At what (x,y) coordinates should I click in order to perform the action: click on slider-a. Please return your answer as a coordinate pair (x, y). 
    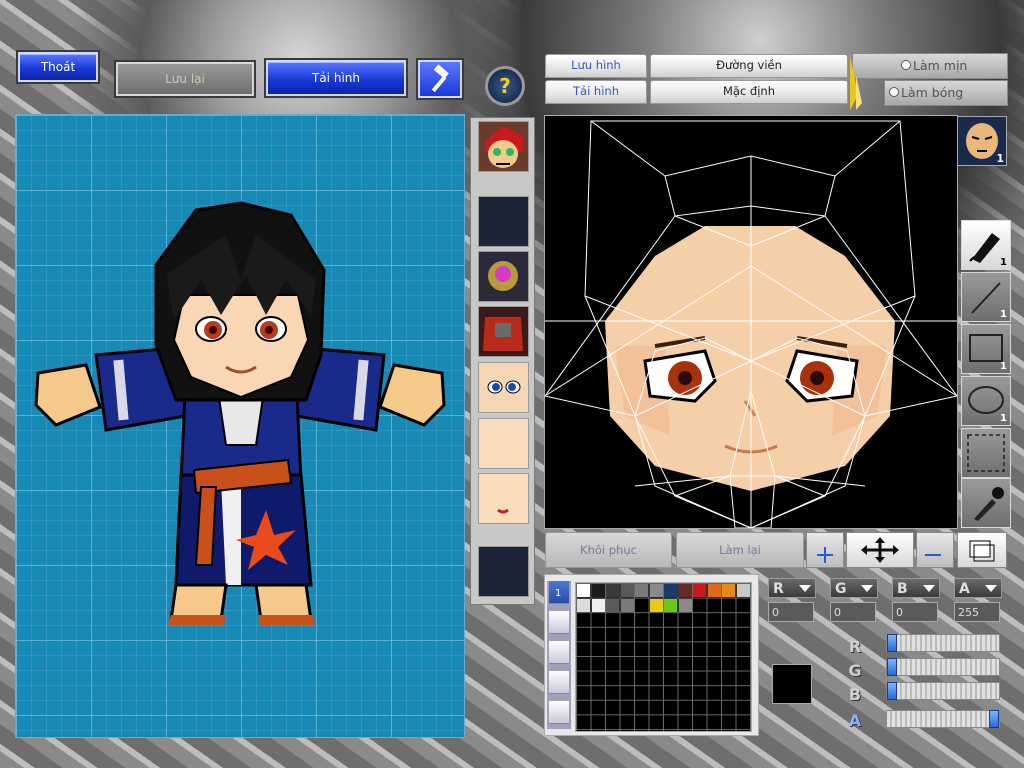
    Looking at the image, I should click on (943, 719).